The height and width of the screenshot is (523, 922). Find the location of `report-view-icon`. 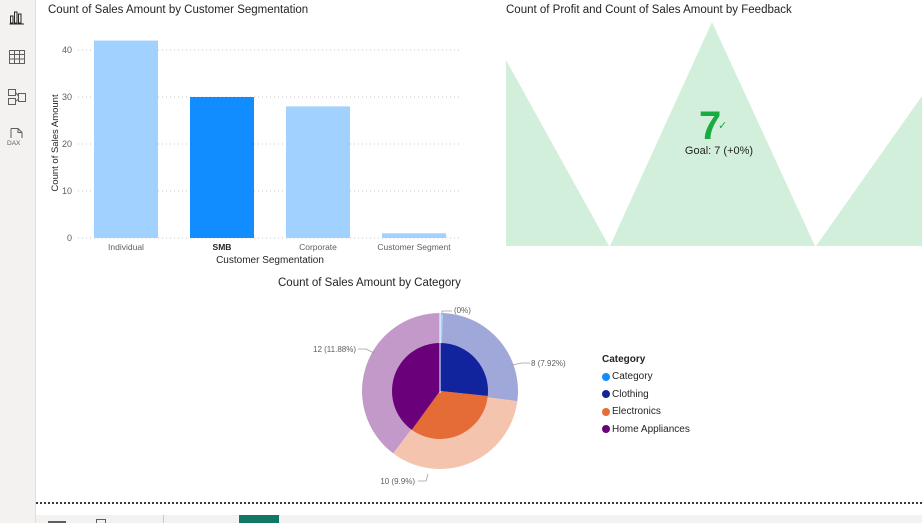

report-view-icon is located at coordinates (16, 18).